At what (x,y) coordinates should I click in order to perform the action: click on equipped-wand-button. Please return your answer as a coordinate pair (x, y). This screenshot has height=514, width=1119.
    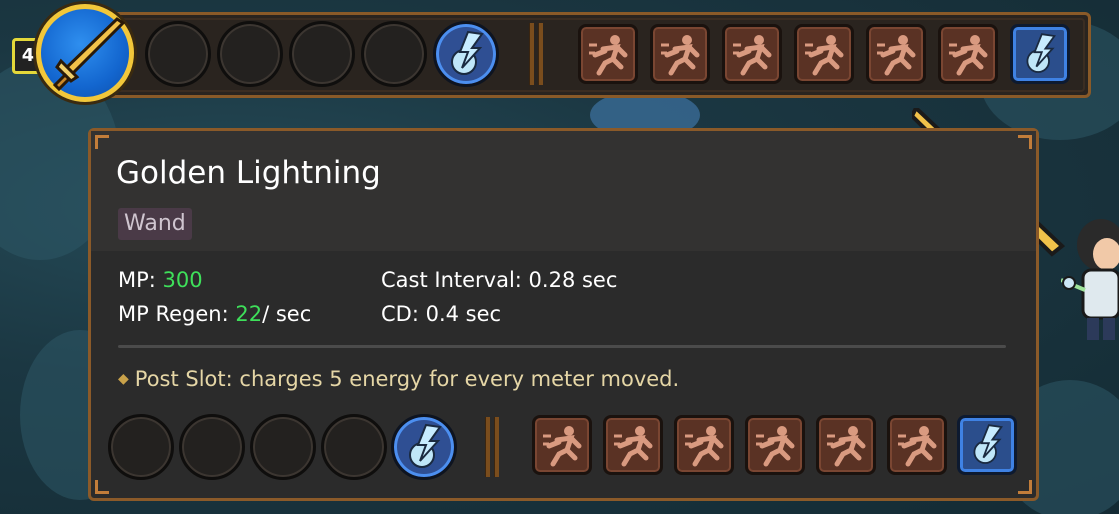
    Looking at the image, I should click on (85, 53).